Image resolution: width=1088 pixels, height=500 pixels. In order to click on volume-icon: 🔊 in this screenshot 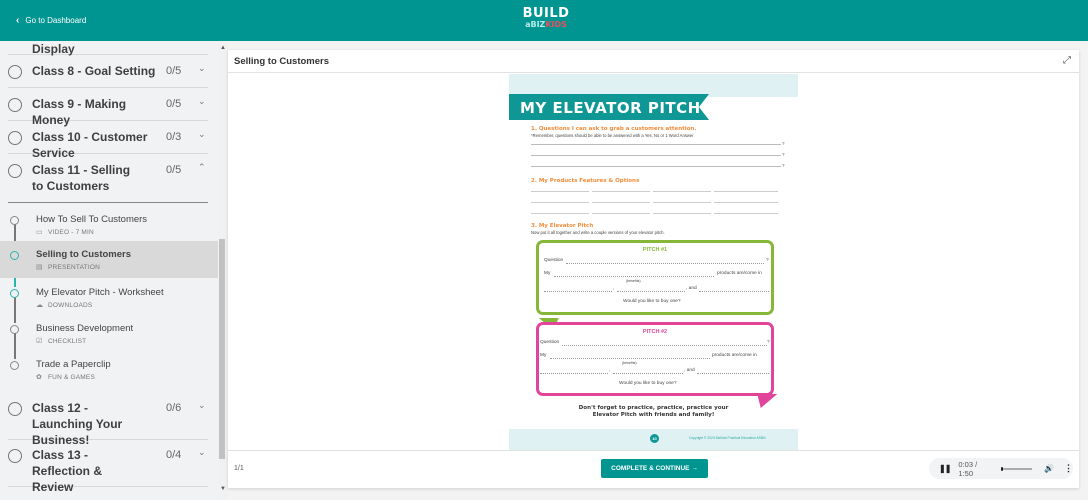, I will do `click(1049, 468)`.